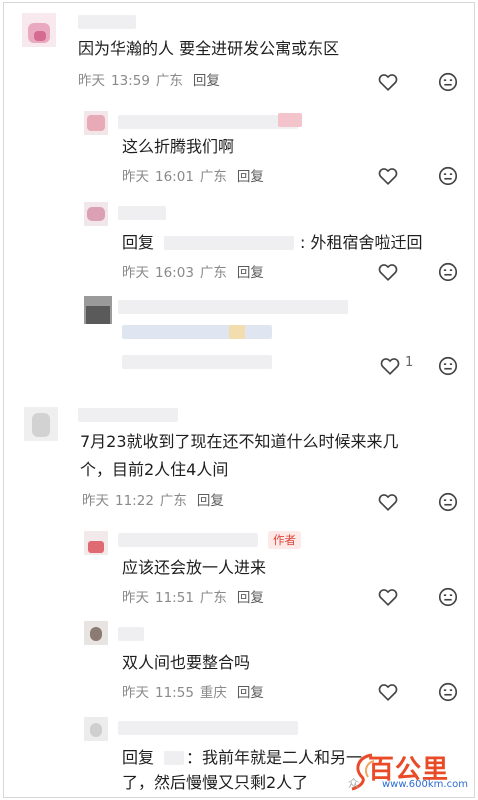 This screenshot has height=800, width=478. Describe the element at coordinates (196, 691) in the screenshot. I see `comment-meta: 昨天 11:55 重庆 回复` at that location.